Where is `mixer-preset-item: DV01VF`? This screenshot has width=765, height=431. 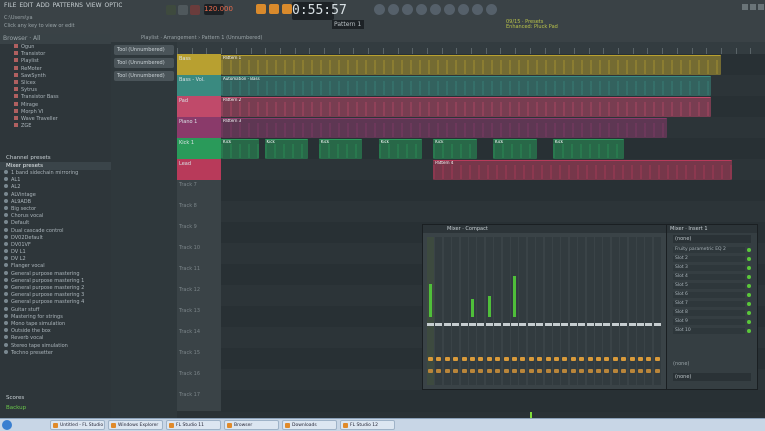
mixer-preset-item: DV01VF is located at coordinates (57, 245).